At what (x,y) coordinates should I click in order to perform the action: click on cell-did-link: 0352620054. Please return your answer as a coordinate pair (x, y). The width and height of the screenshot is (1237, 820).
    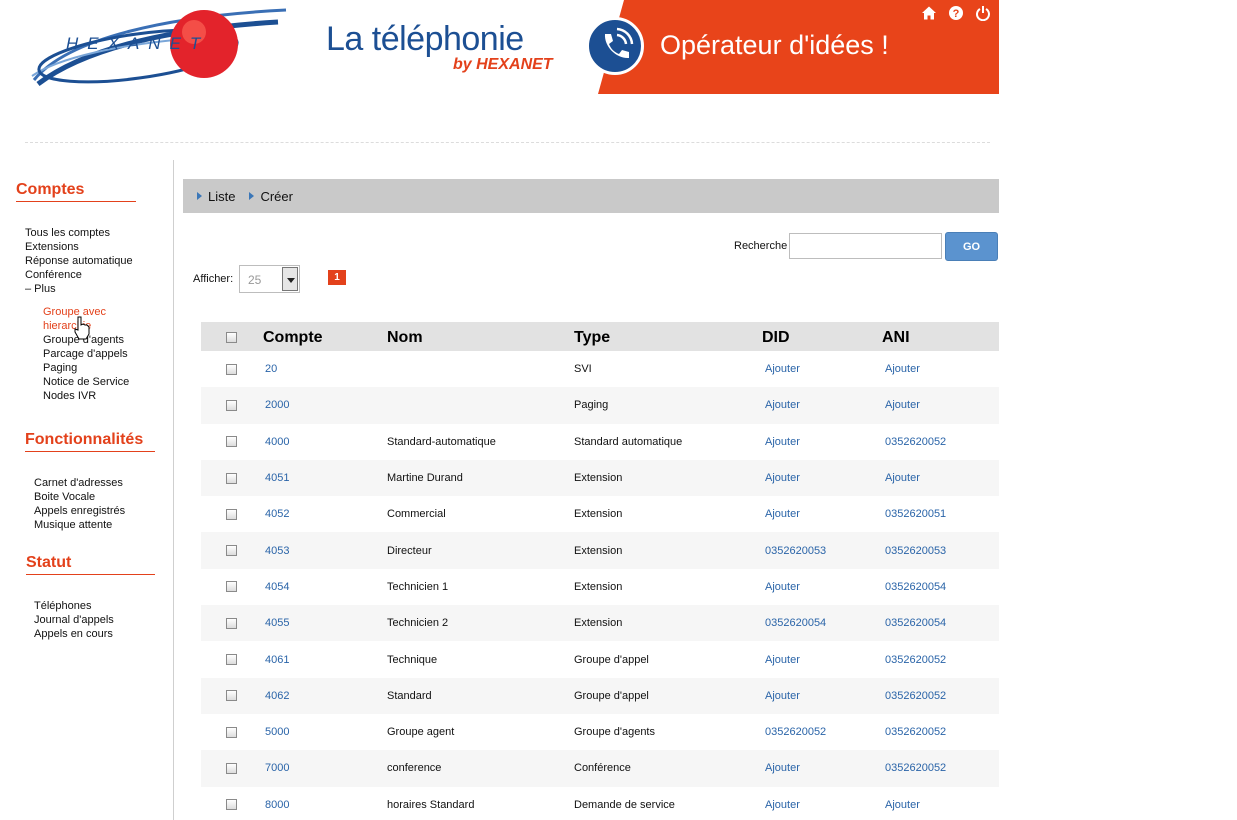
    Looking at the image, I should click on (822, 623).